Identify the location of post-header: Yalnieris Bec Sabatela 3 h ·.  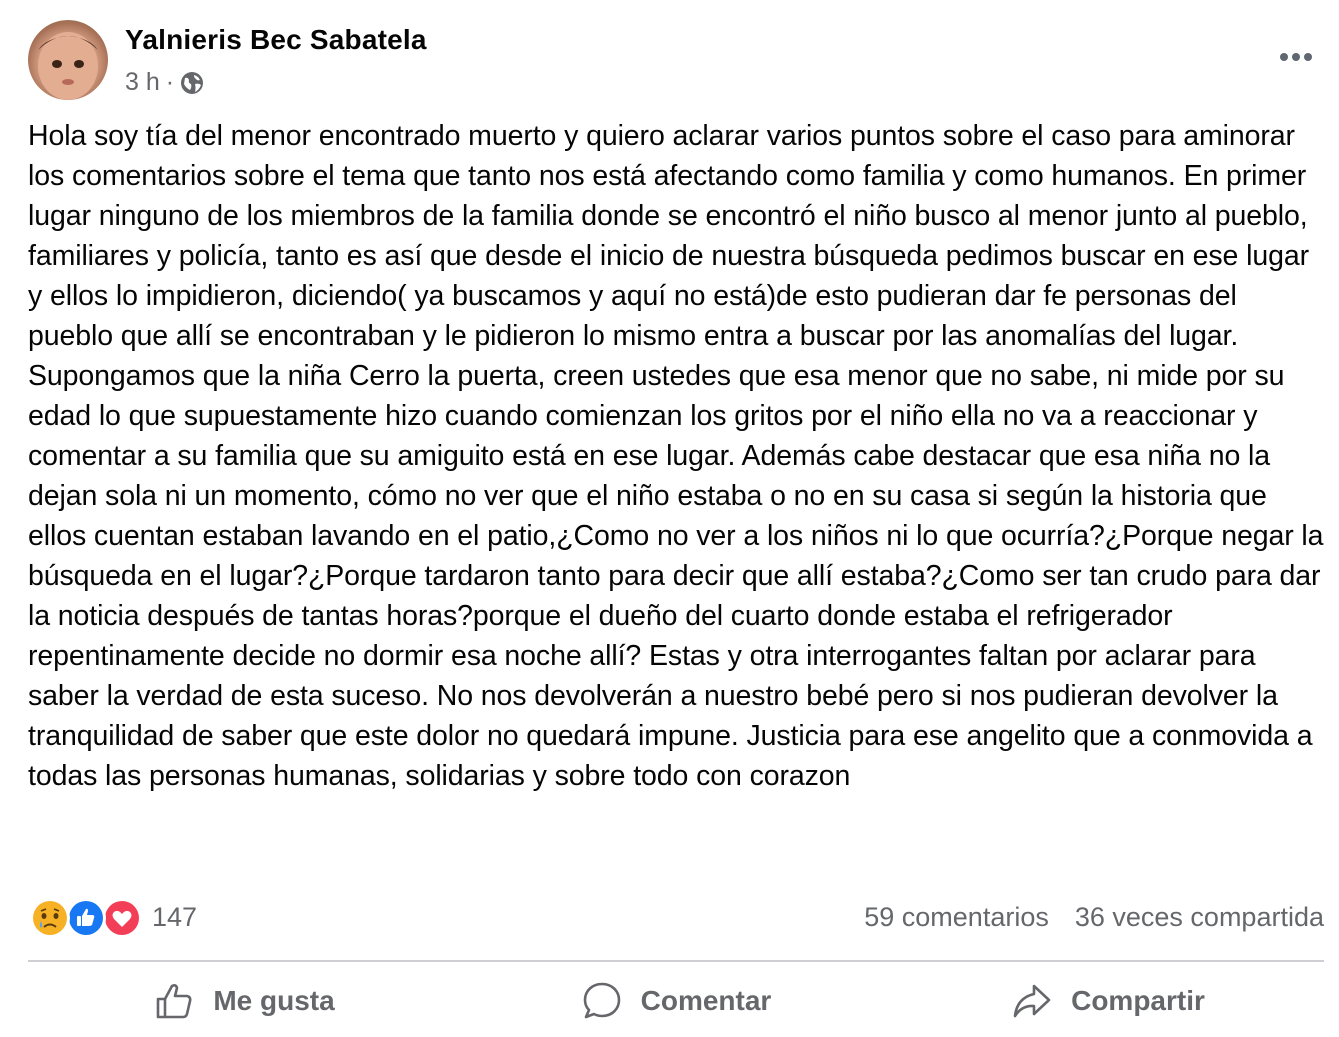
(673, 61).